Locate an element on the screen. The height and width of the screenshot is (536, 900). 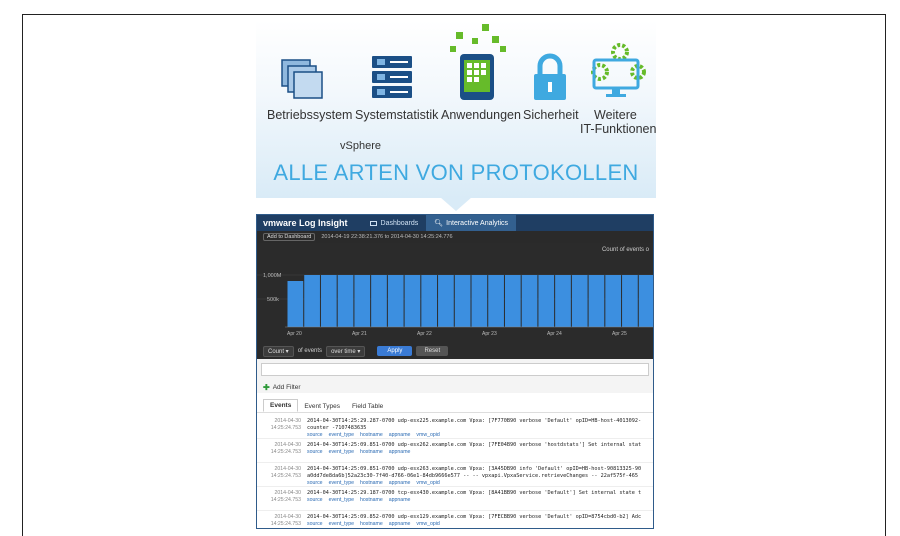
count-select: Count ▾ is located at coordinates (278, 351).